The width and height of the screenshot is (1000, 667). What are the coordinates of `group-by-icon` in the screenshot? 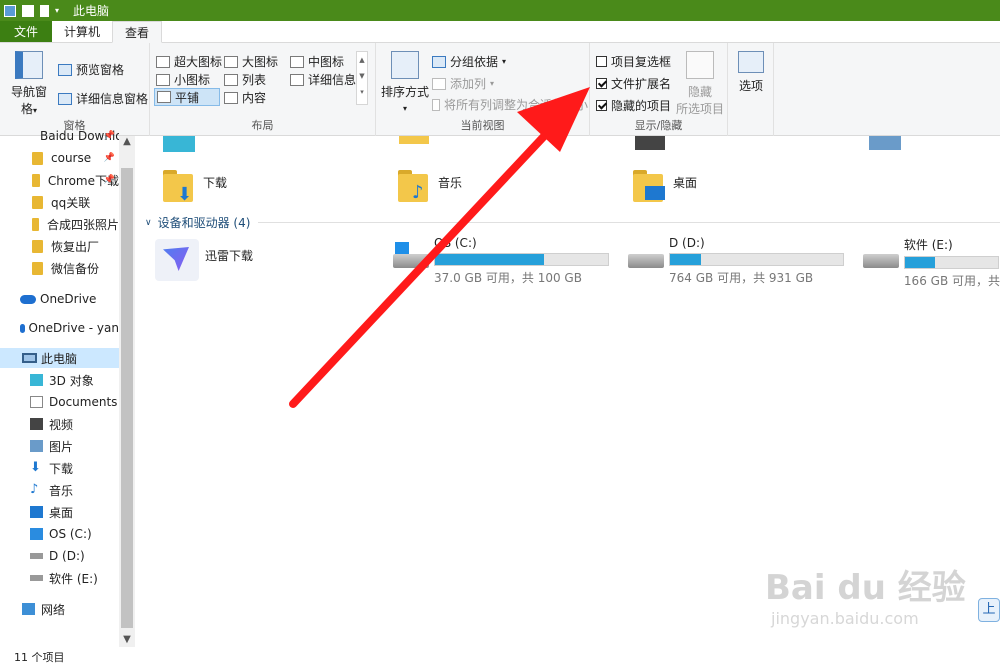 It's located at (439, 61).